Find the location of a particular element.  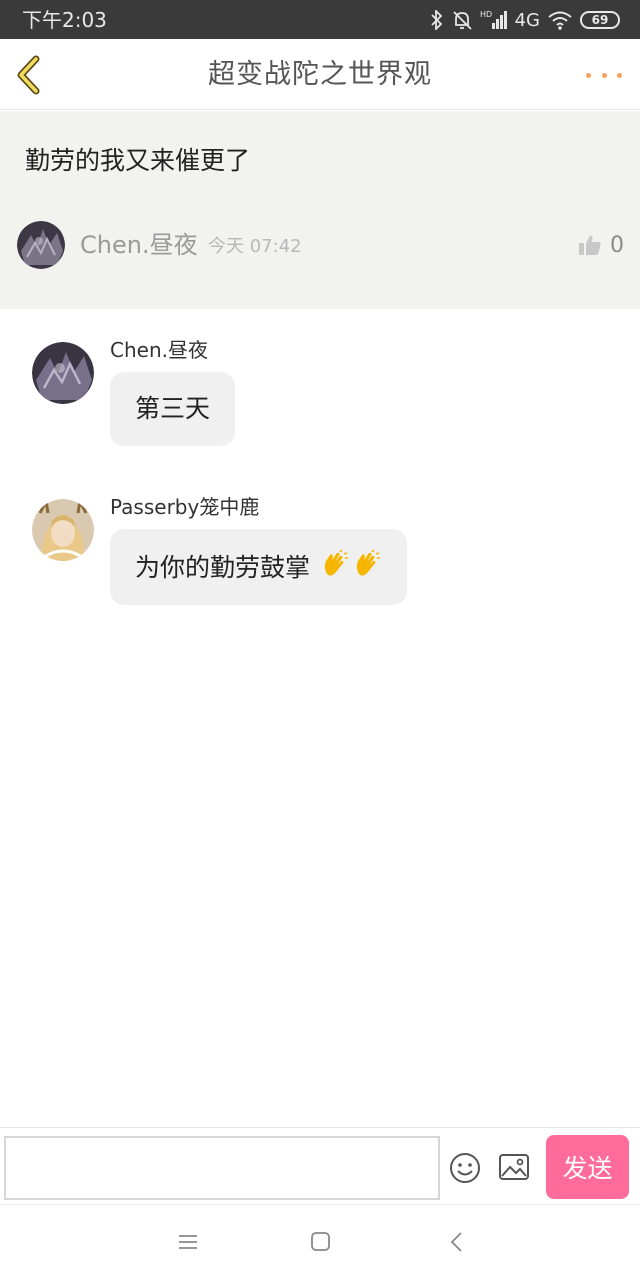

header: 超变战陀之世界观 is located at coordinates (320, 74).